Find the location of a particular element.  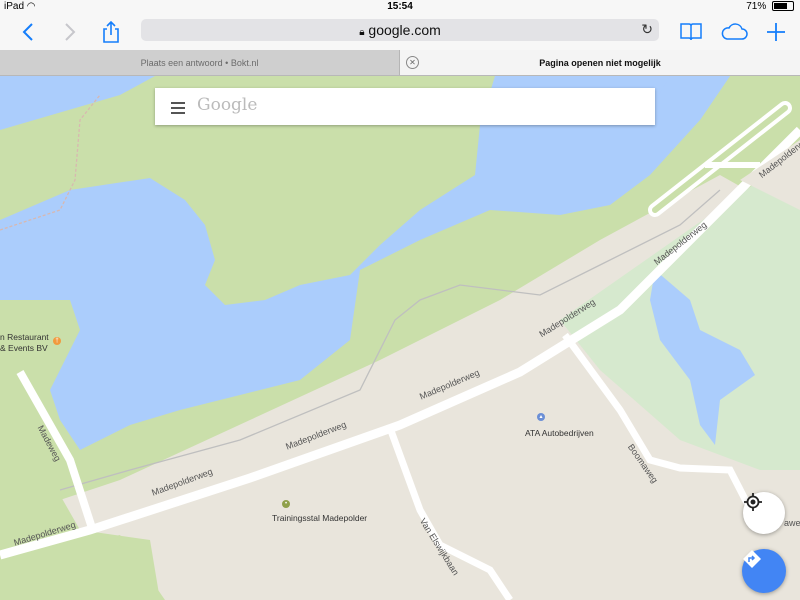

battery-icon is located at coordinates (783, 6).